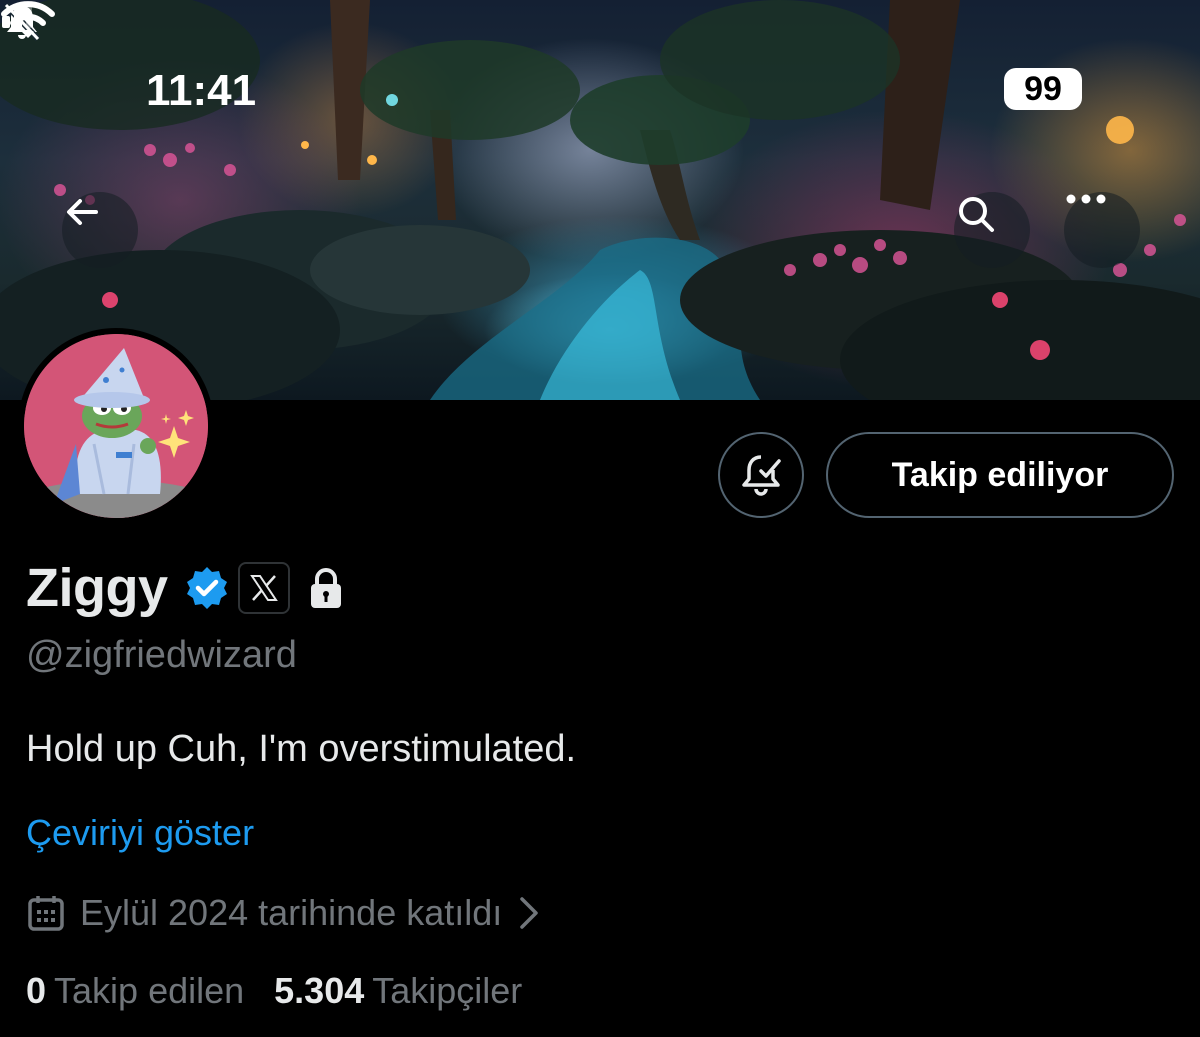  I want to click on display-name: Ziggy, so click(97, 588).